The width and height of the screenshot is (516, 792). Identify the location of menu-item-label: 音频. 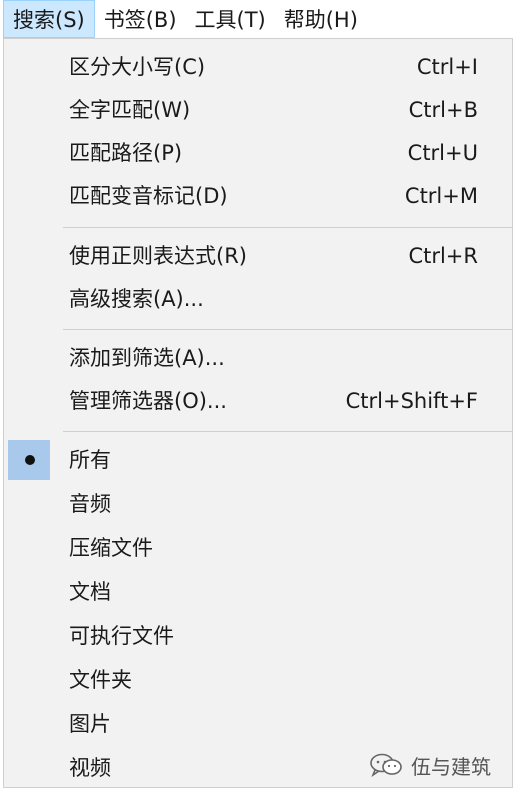
(90, 504).